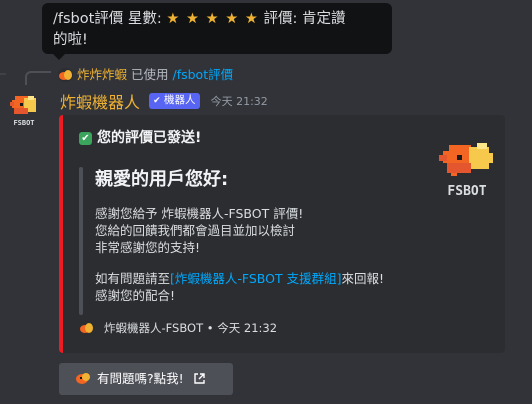 The height and width of the screenshot is (404, 532). What do you see at coordinates (24, 110) in the screenshot?
I see `bot-avatar: FSBOT` at bounding box center [24, 110].